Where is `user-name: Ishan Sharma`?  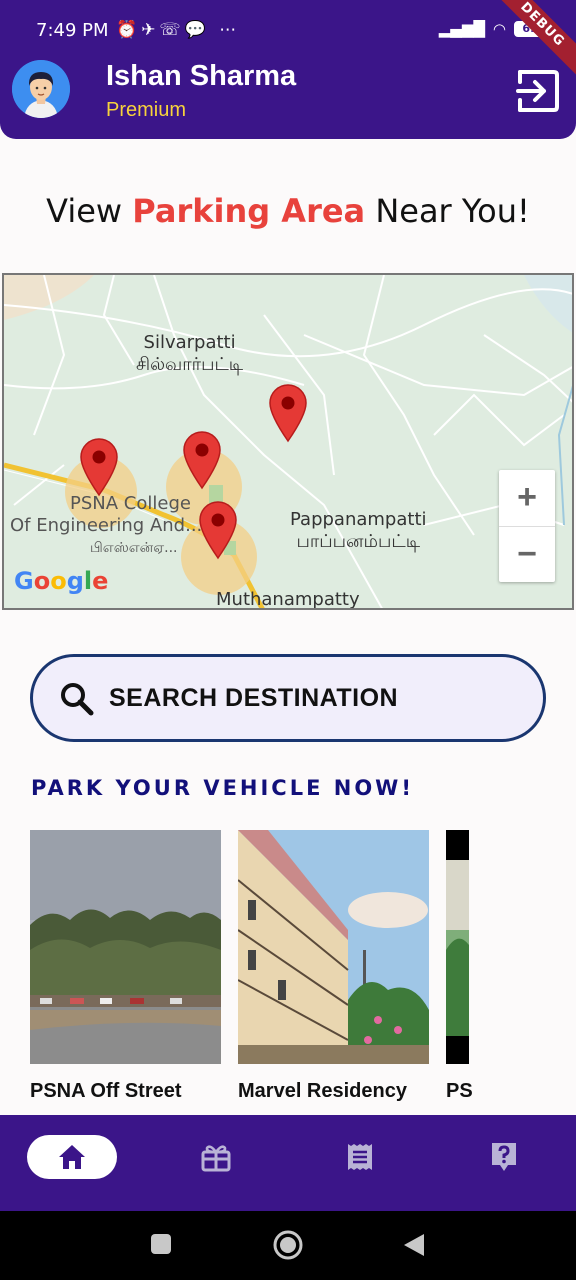
user-name: Ishan Sharma is located at coordinates (201, 76).